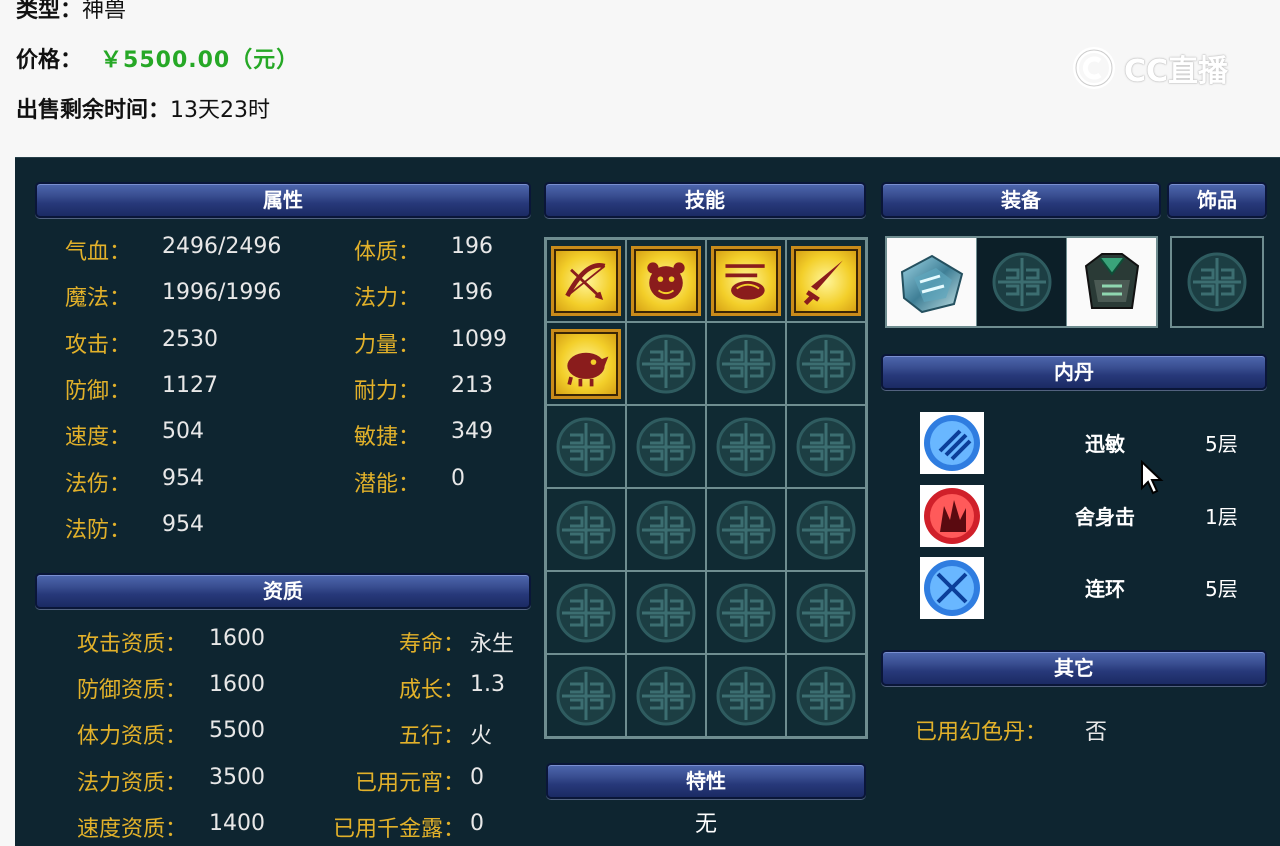 This screenshot has height=846, width=1280. I want to click on aptitude-header: 资质, so click(283, 591).